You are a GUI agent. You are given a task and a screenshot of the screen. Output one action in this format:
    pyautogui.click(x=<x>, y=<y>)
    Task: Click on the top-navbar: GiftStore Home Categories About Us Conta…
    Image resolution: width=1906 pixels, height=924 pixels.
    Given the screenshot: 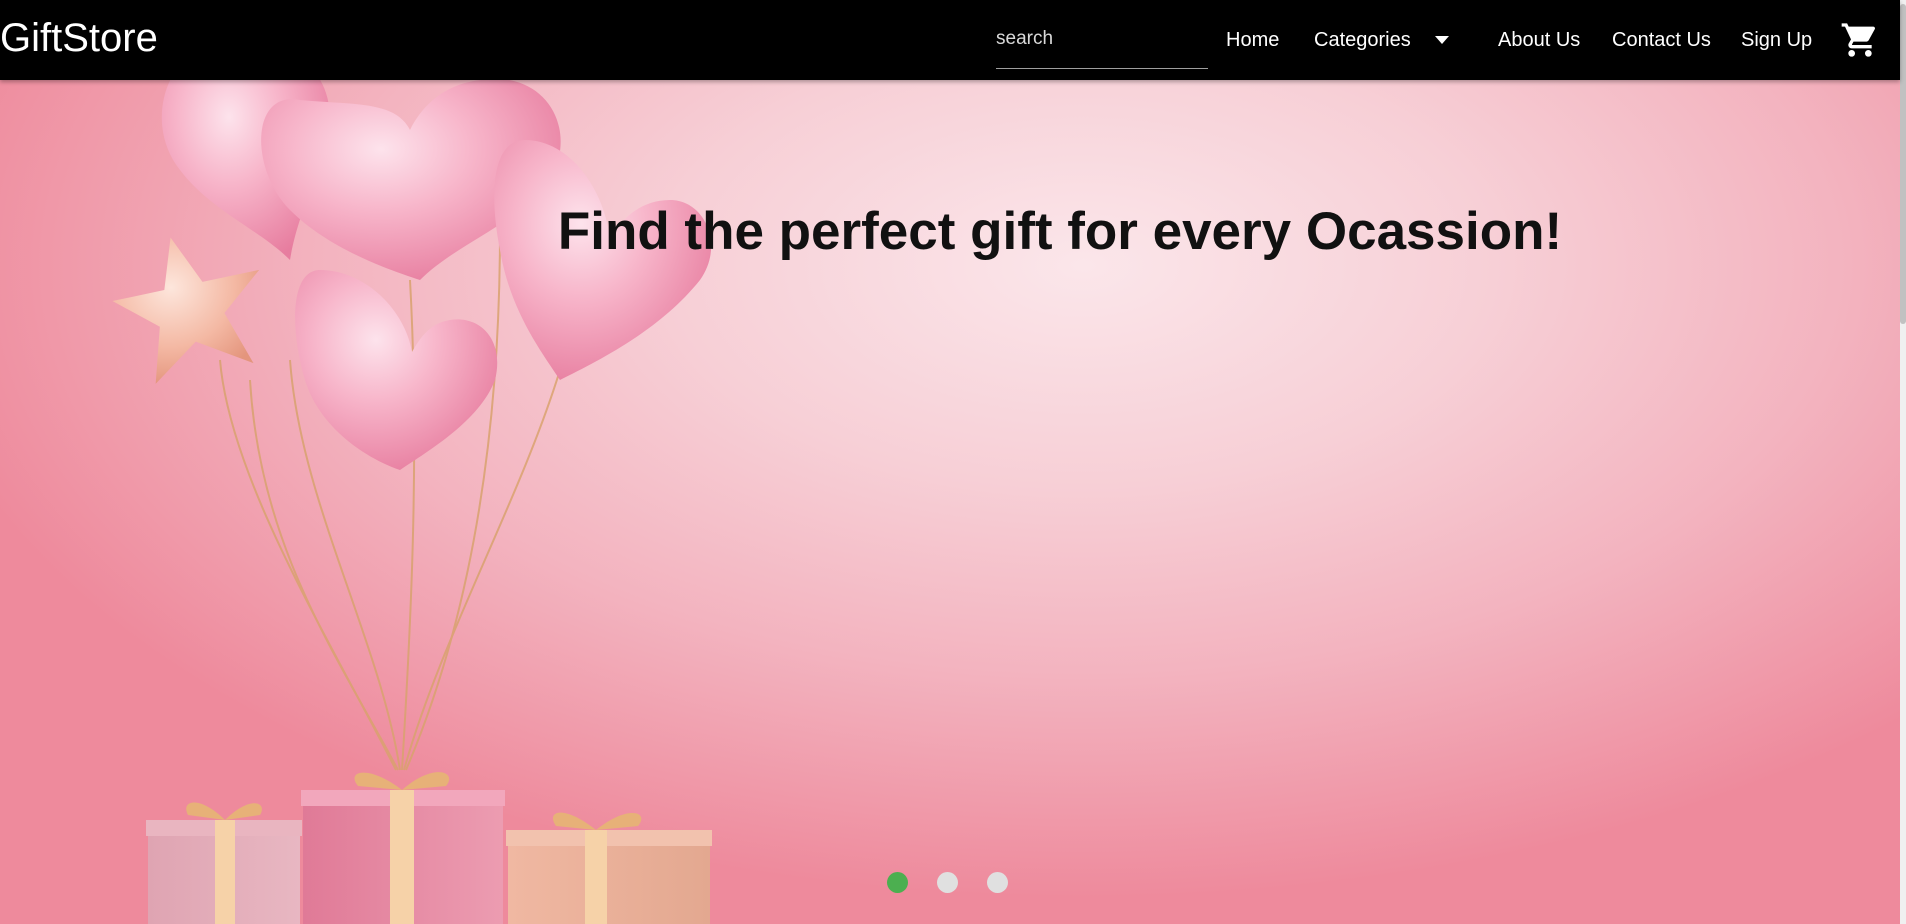 What is the action you would take?
    pyautogui.click(x=950, y=40)
    